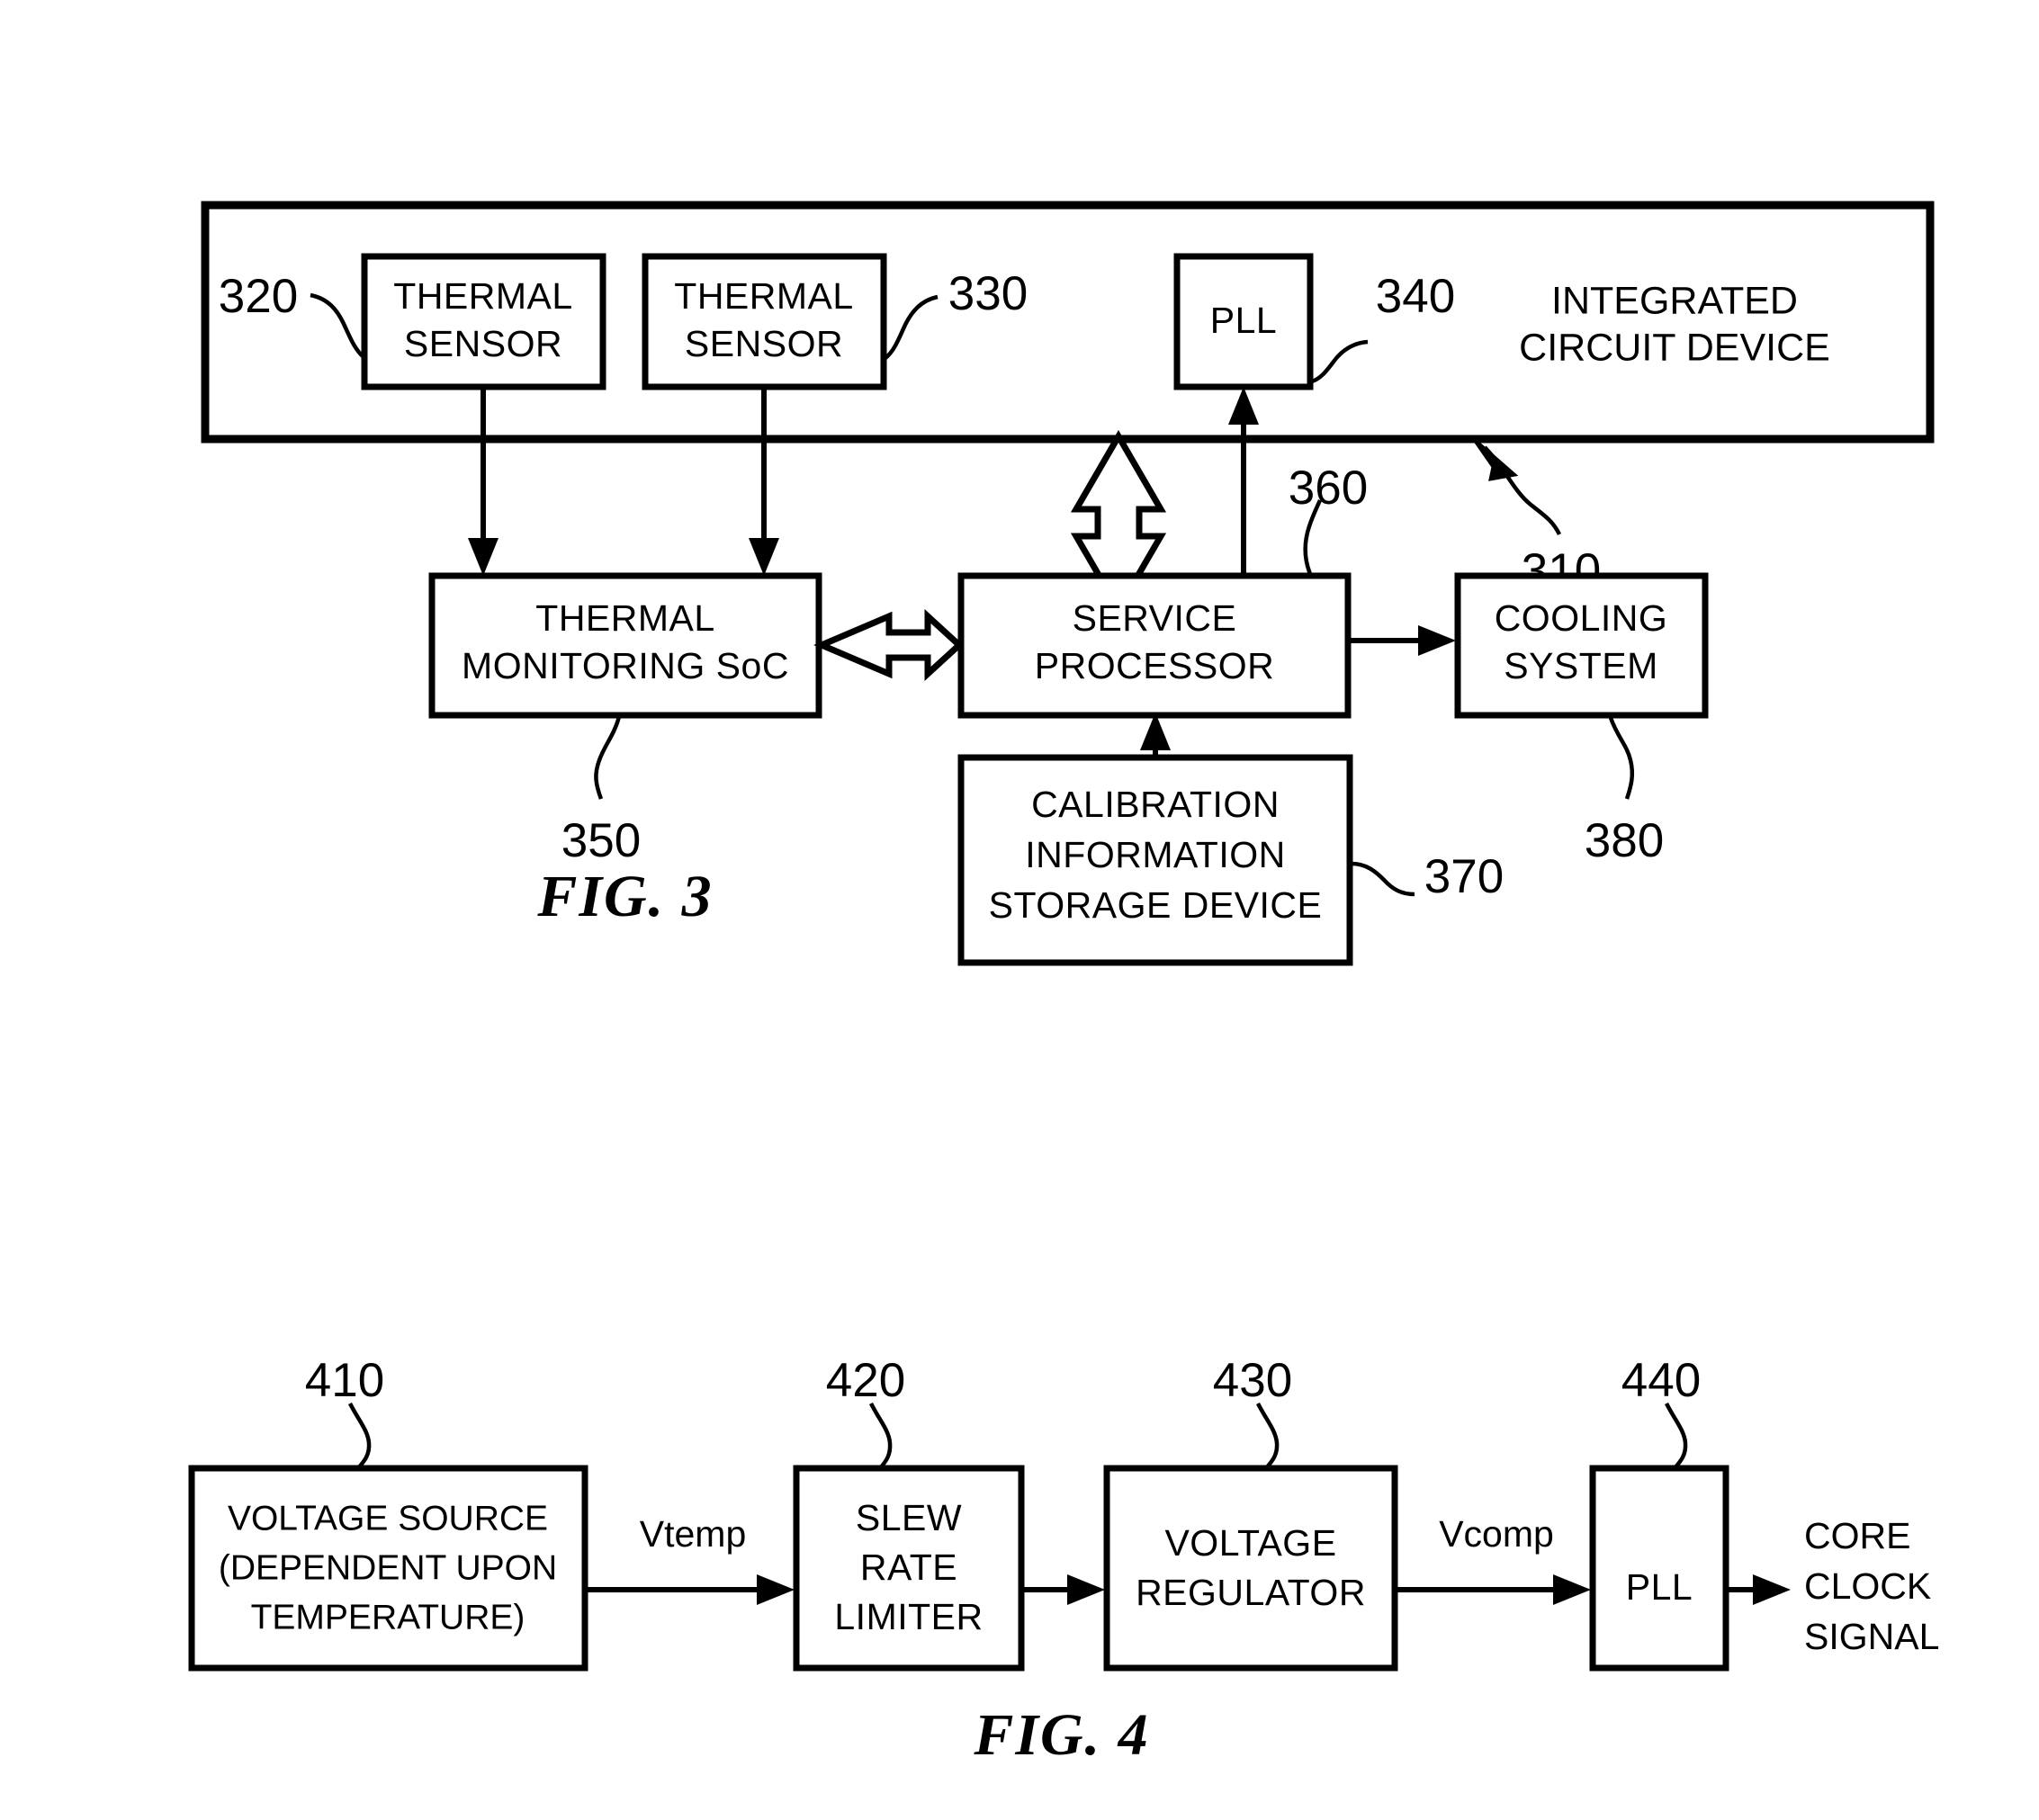  What do you see at coordinates (1659, 1587) in the screenshot?
I see `pll-label-fig4: PLL` at bounding box center [1659, 1587].